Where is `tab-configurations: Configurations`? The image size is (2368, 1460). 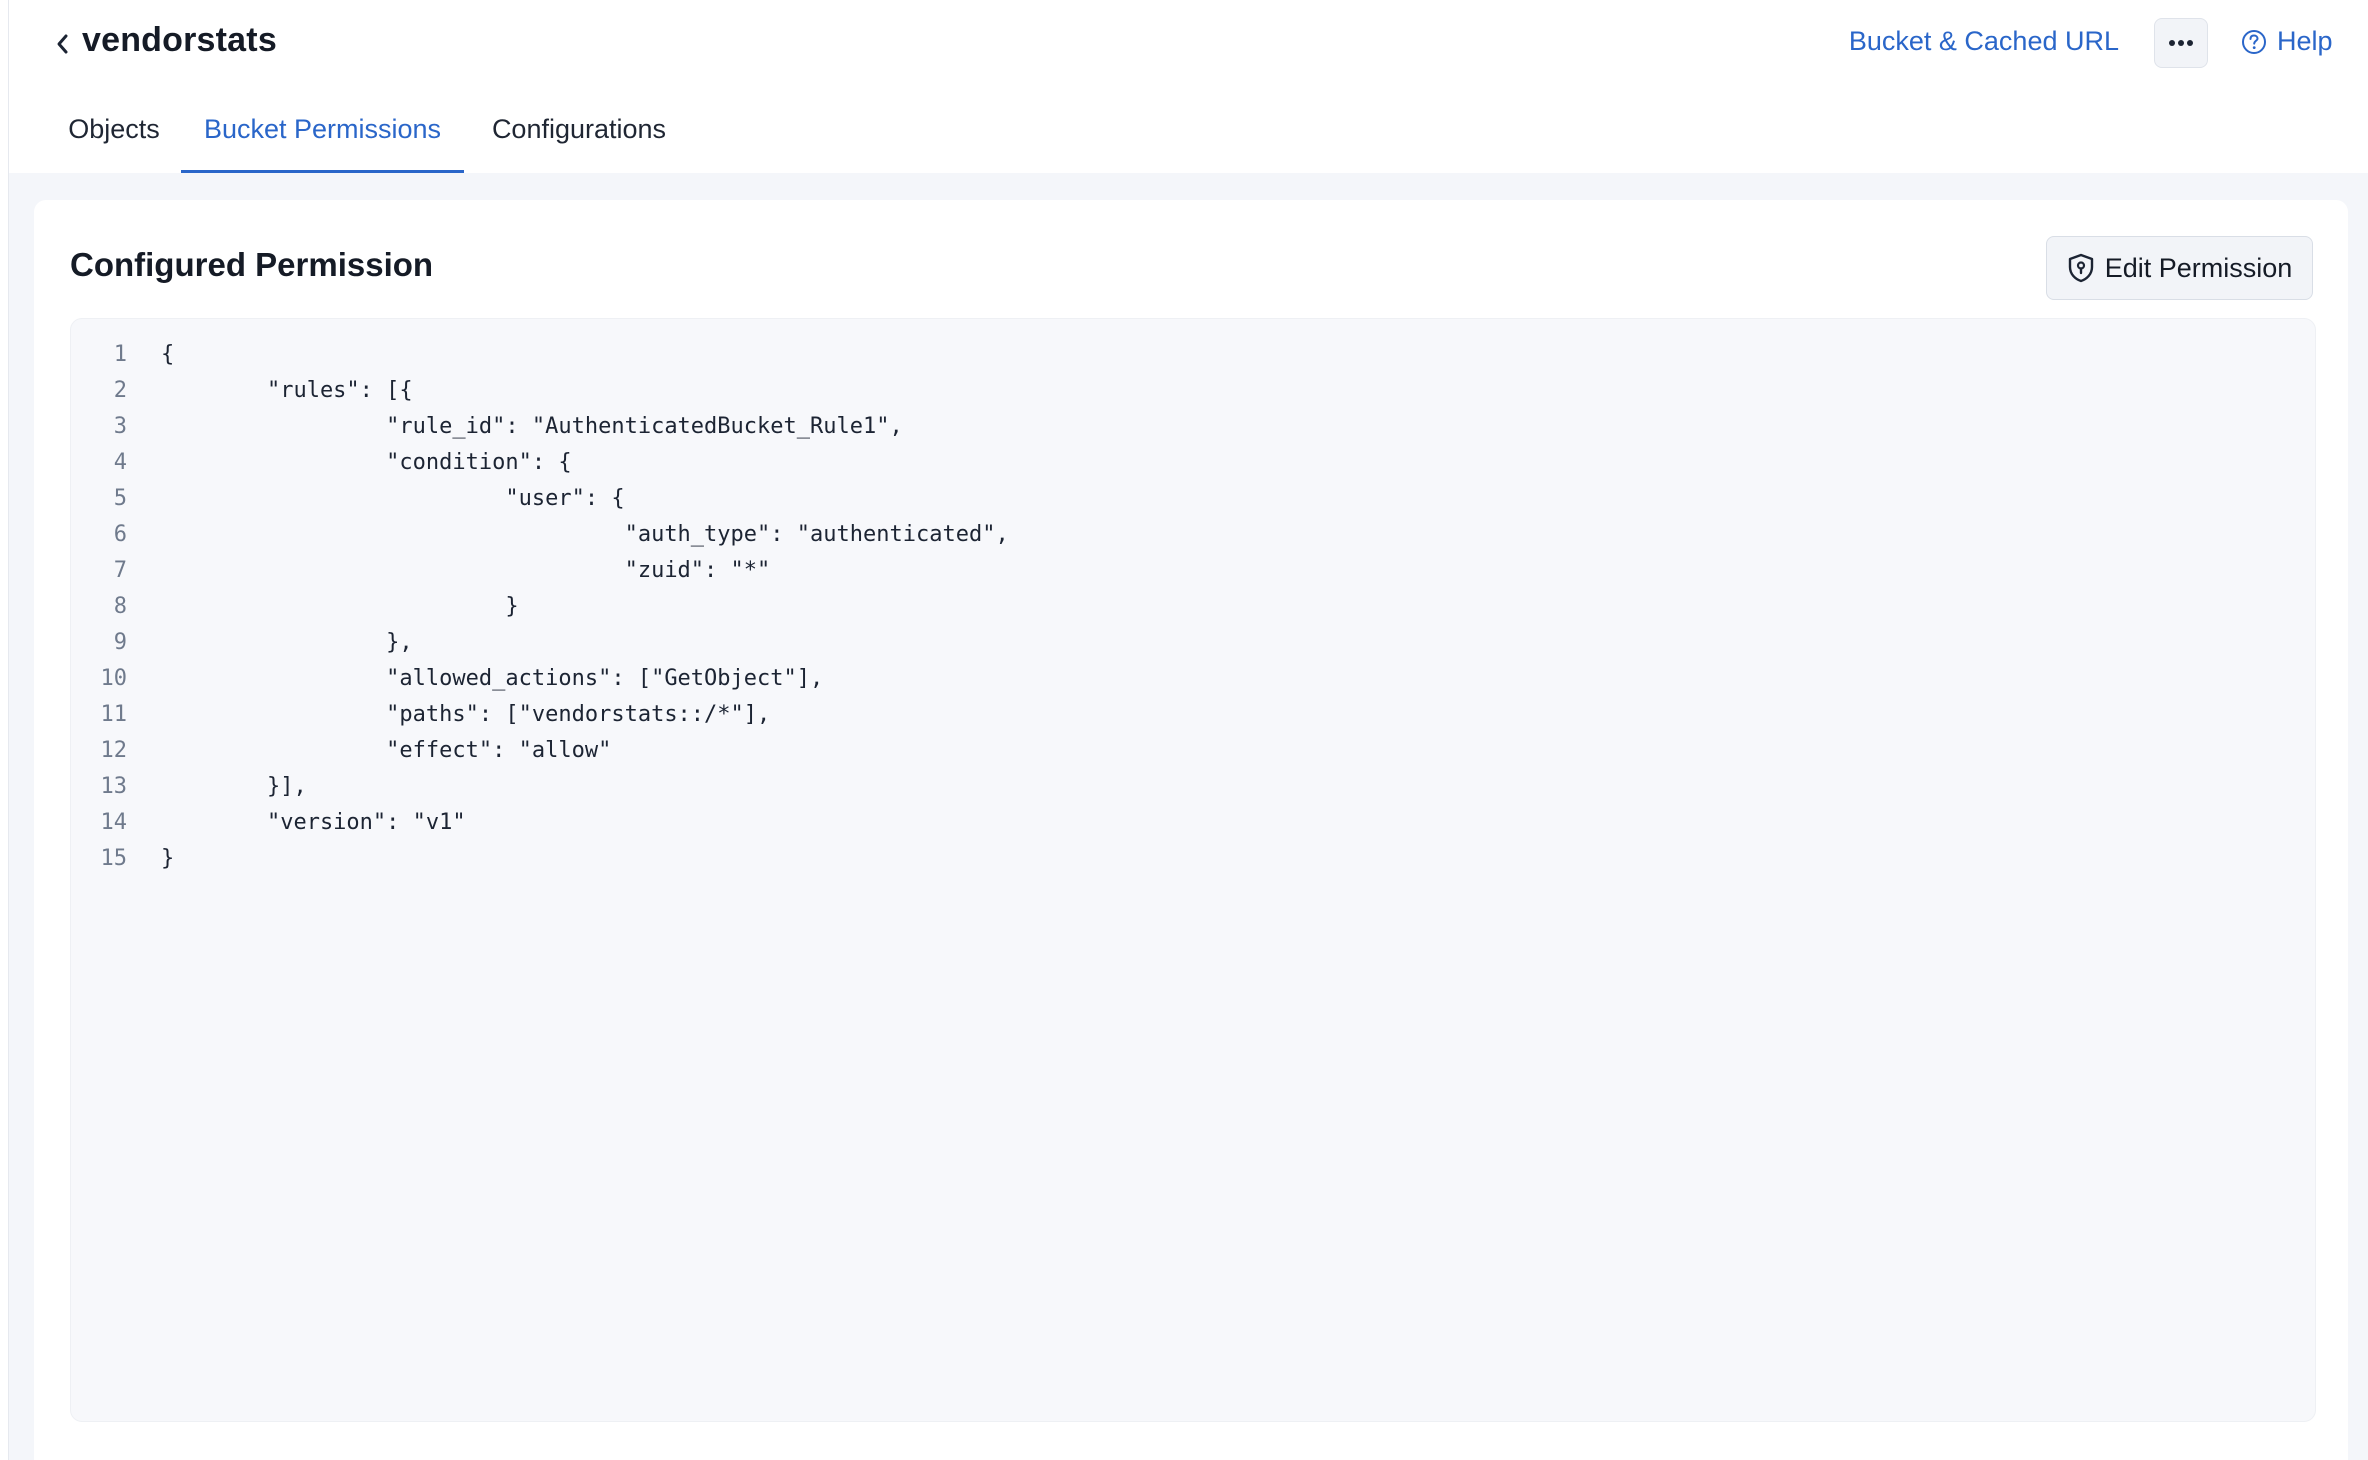
tab-configurations: Configurations is located at coordinates (579, 136).